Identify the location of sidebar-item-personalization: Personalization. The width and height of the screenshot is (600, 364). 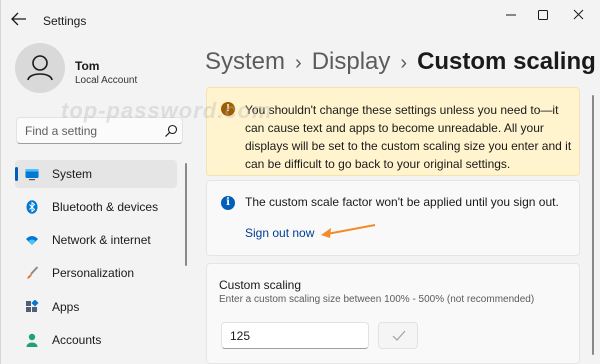
(96, 273).